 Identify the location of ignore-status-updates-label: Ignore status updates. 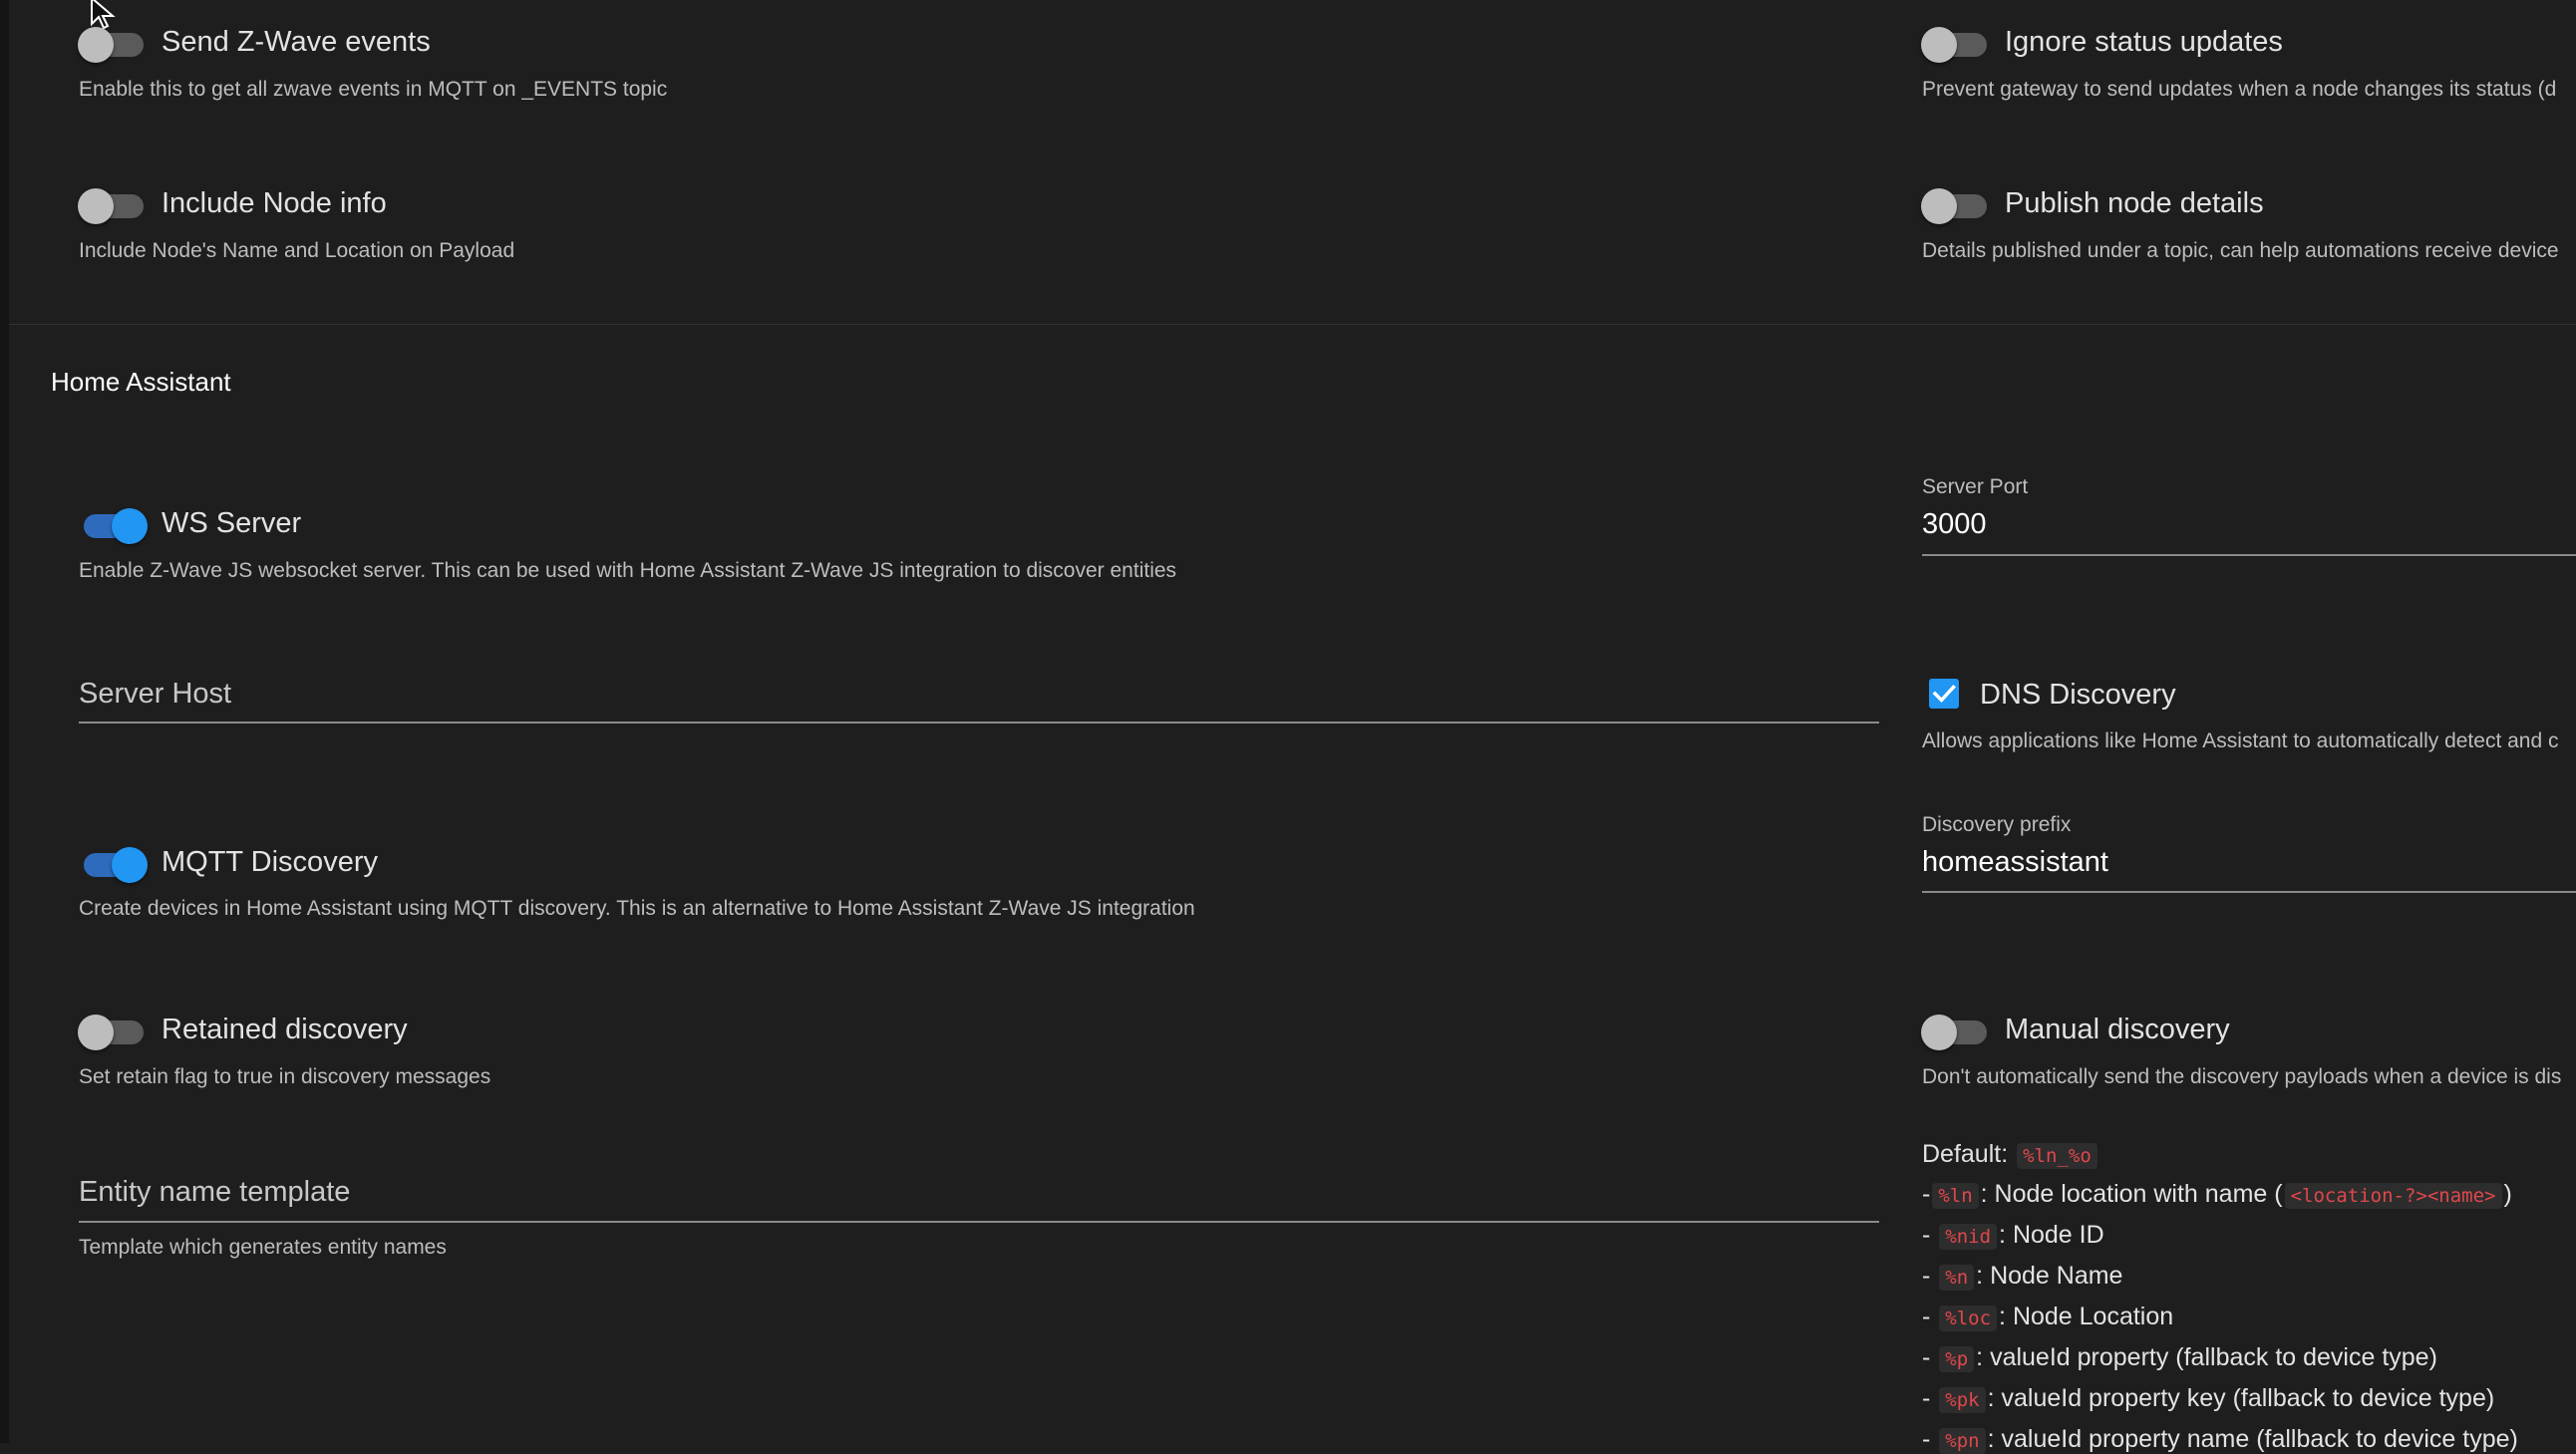
(2144, 42).